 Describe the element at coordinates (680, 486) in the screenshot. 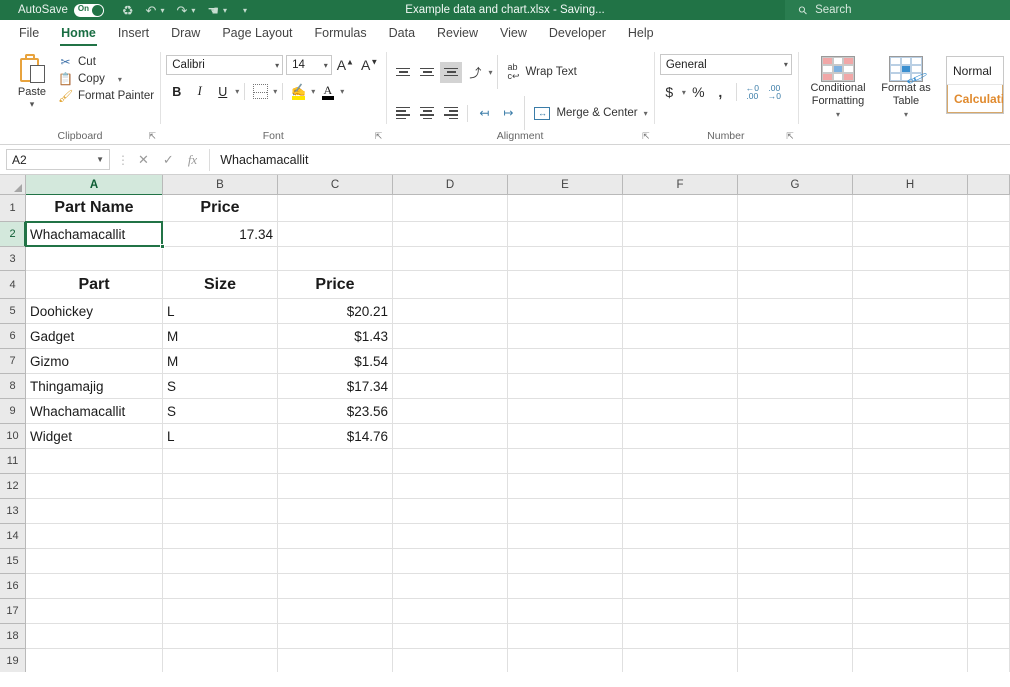

I see `cell-F12` at that location.